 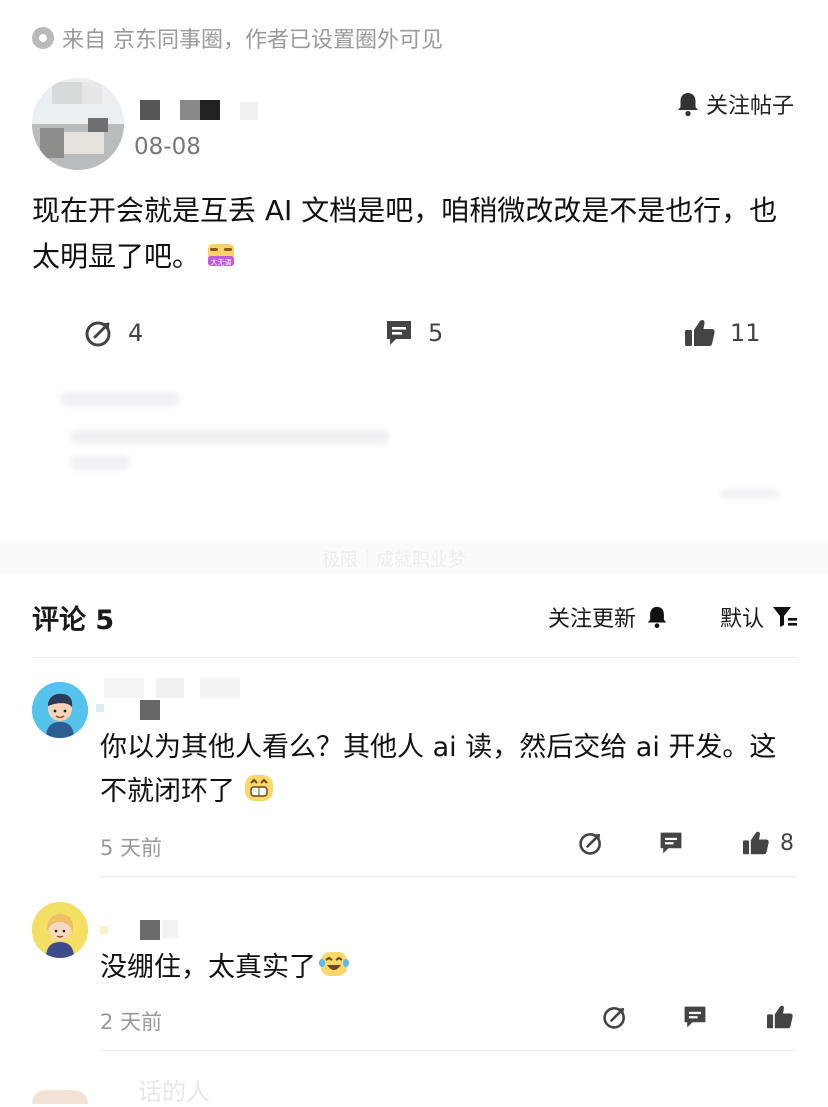 I want to click on repost-button: 4, so click(x=113, y=333).